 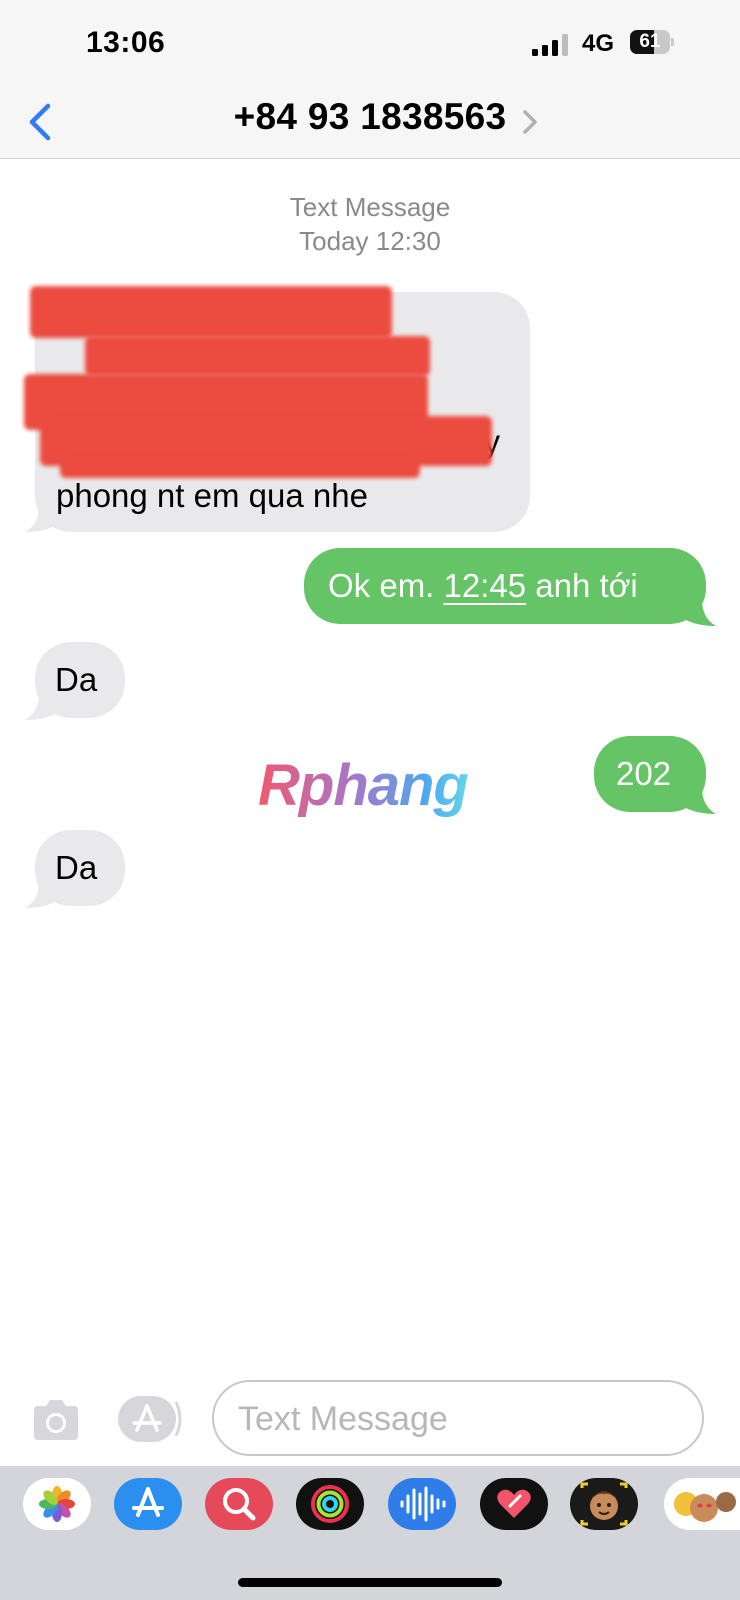 What do you see at coordinates (370, 1533) in the screenshot?
I see `app-drawer` at bounding box center [370, 1533].